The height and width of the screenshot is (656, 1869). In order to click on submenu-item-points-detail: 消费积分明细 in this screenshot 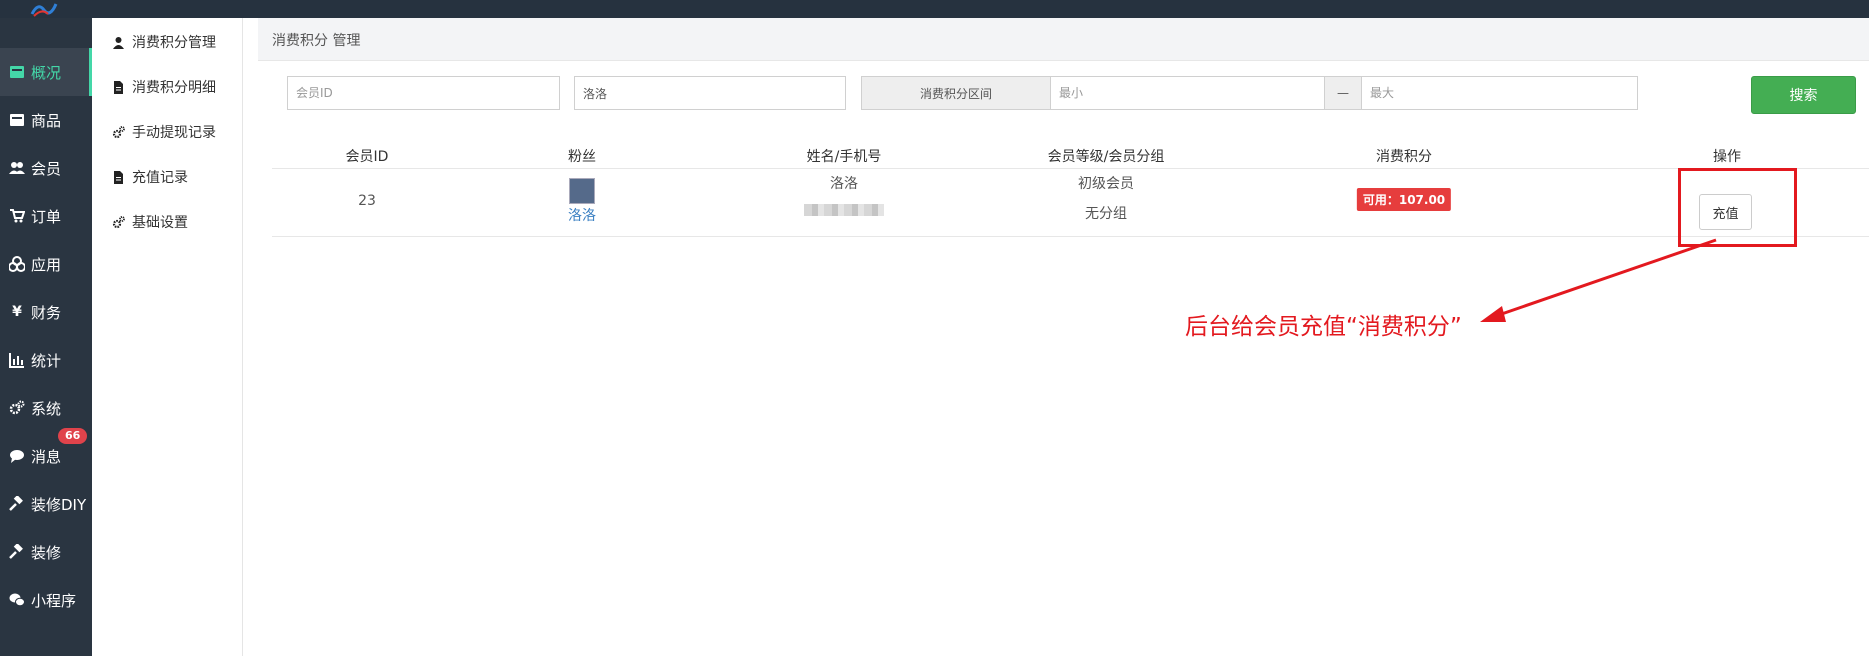, I will do `click(167, 87)`.